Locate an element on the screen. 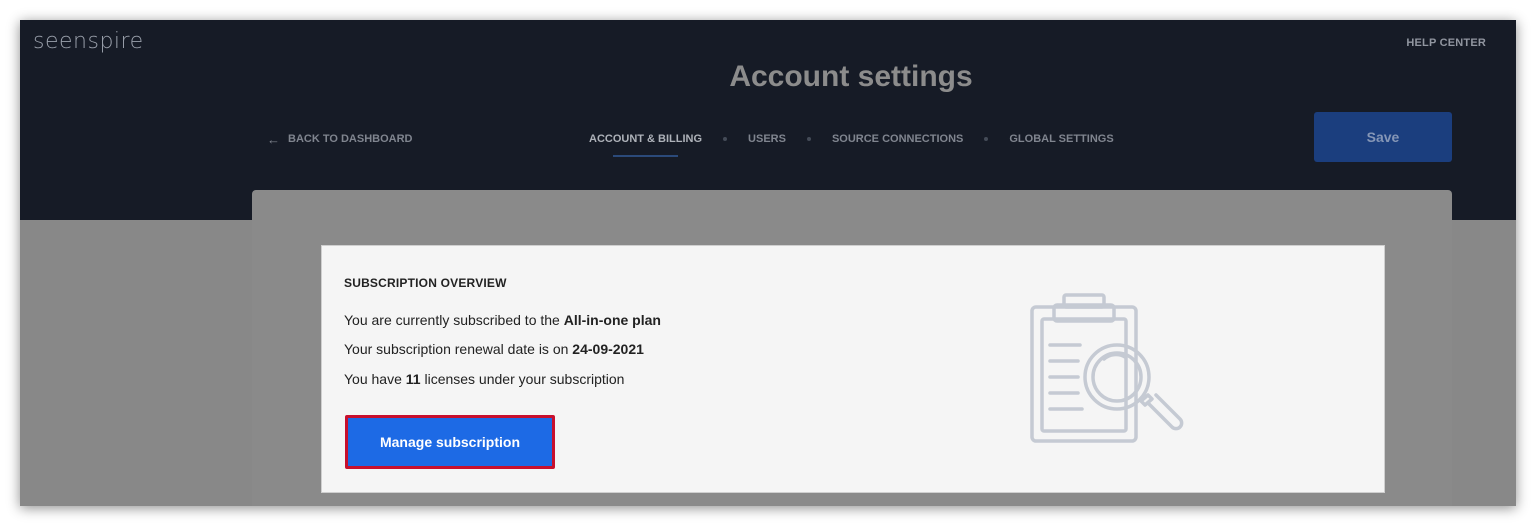 This screenshot has height=526, width=1536. tab-global-settings: GLOBAL SETTINGS is located at coordinates (1061, 139).